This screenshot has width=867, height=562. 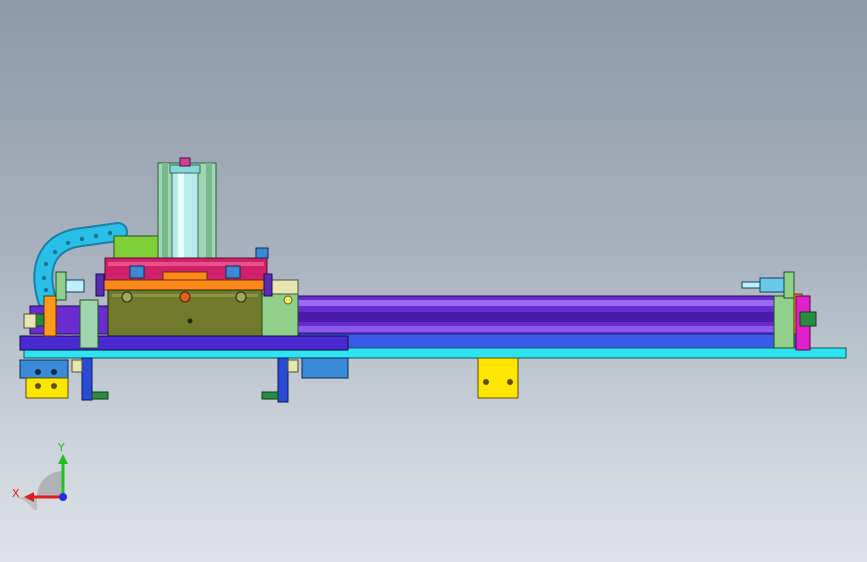 I want to click on z-axis-dot, so click(x=63, y=497).